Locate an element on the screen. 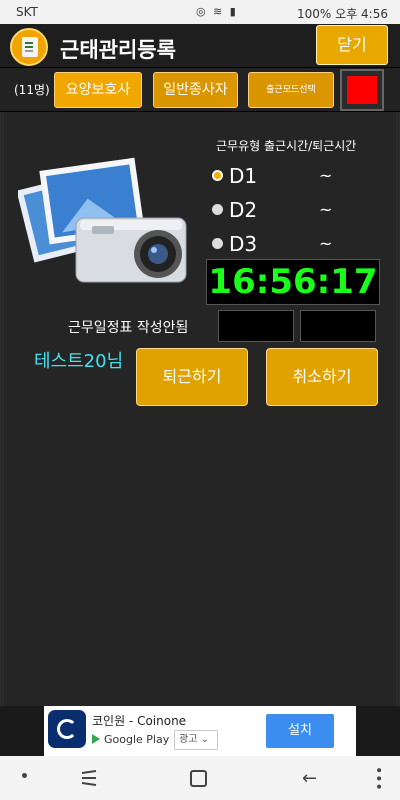 The image size is (400, 800). close-button: 닫기 is located at coordinates (352, 45).